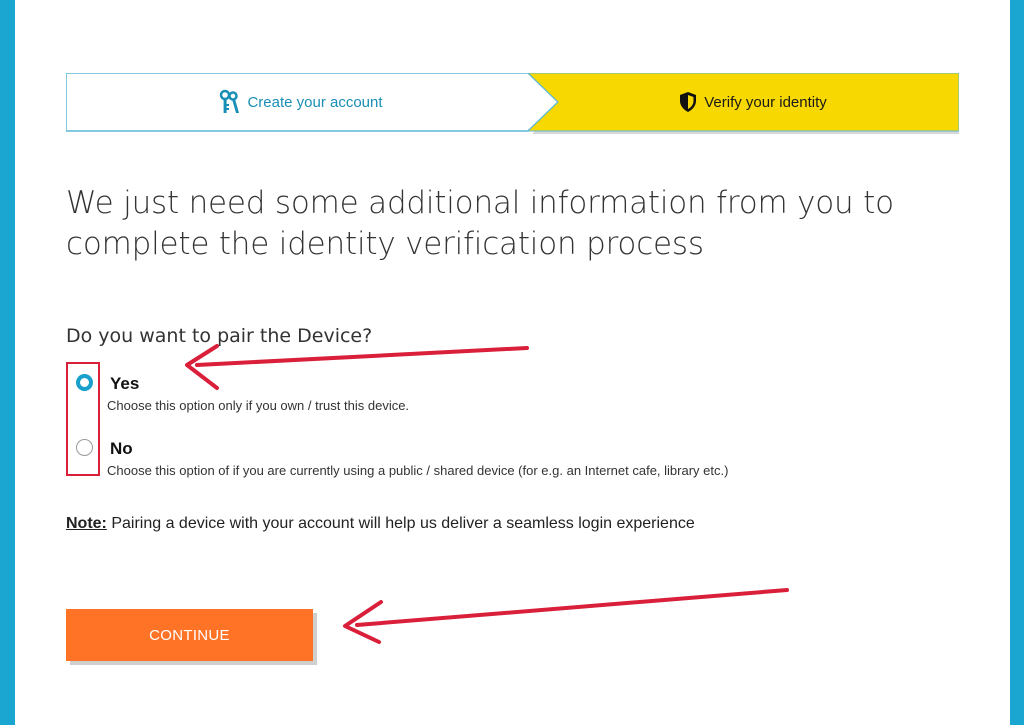 This screenshot has width=1024, height=725. Describe the element at coordinates (124, 384) in the screenshot. I see `yes-label: Yes` at that location.